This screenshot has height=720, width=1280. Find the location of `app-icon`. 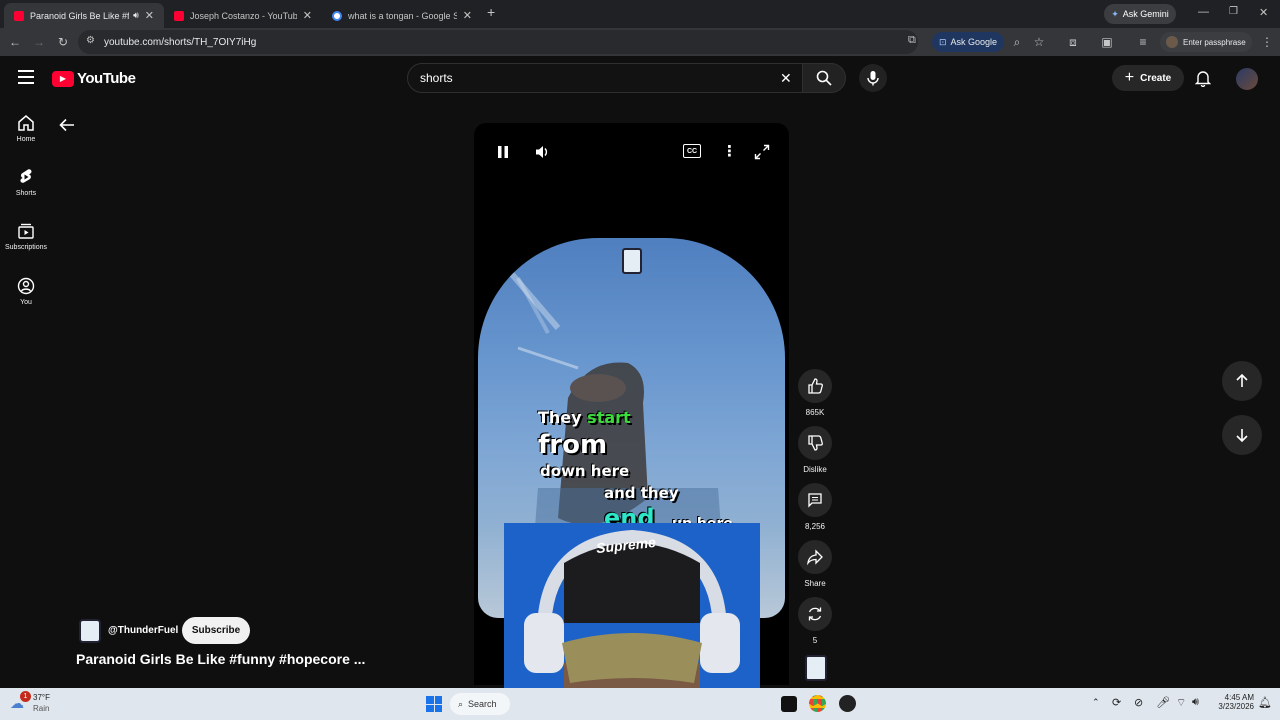

app-icon is located at coordinates (847, 703).